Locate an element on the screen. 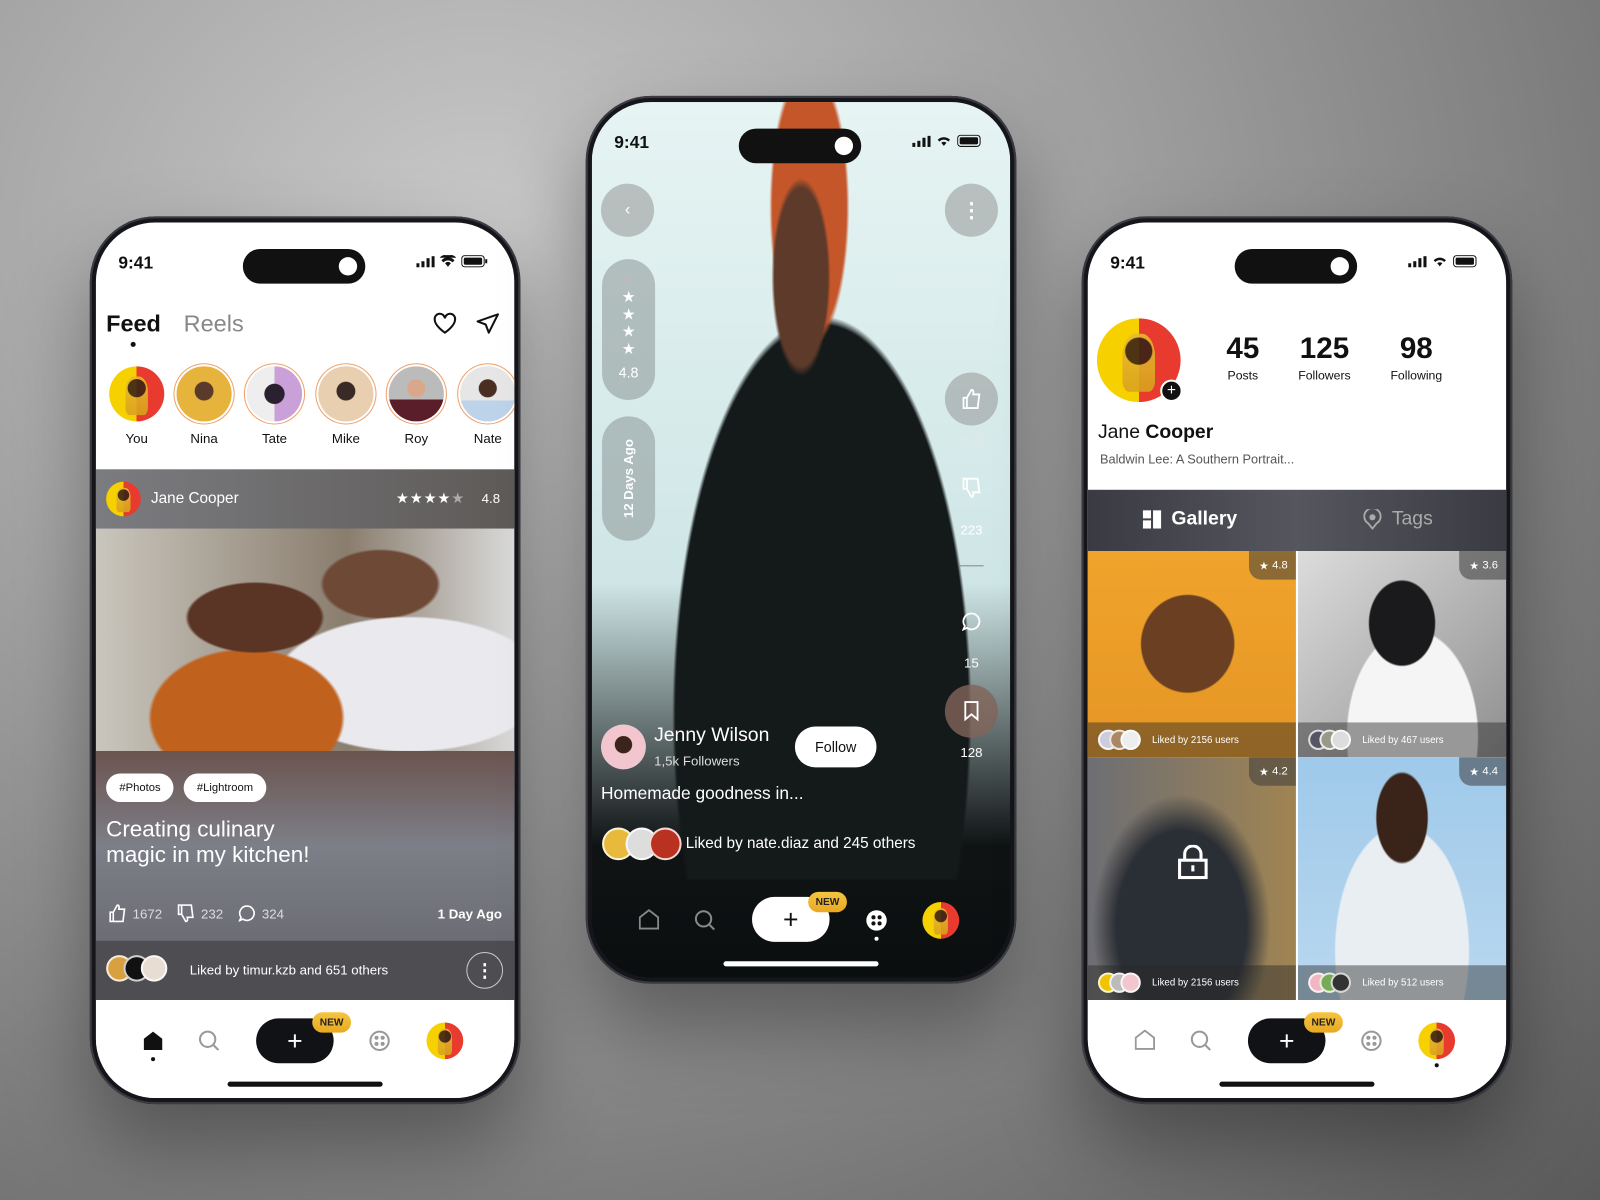 This screenshot has width=1600, height=1200. story-avatar-nina is located at coordinates (204, 394).